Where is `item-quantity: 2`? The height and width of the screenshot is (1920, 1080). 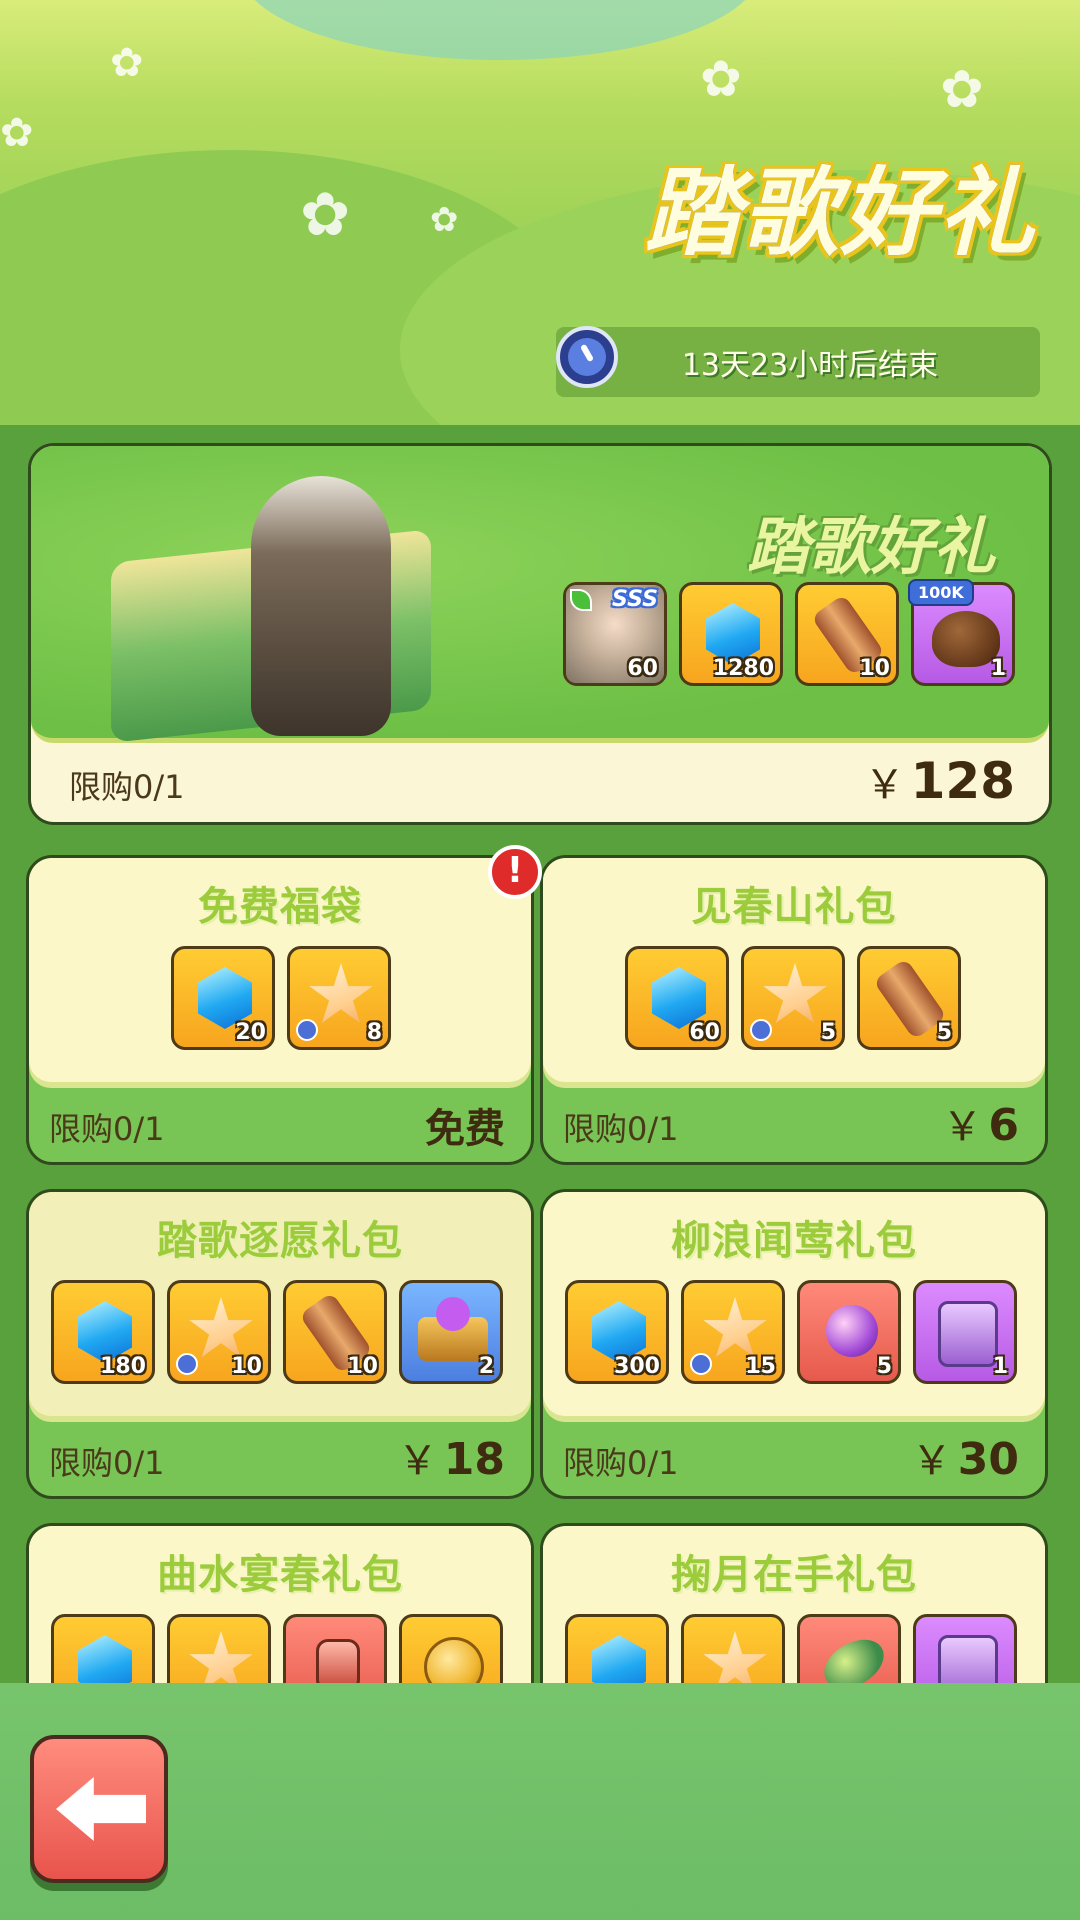
item-quantity: 2 is located at coordinates (486, 1366).